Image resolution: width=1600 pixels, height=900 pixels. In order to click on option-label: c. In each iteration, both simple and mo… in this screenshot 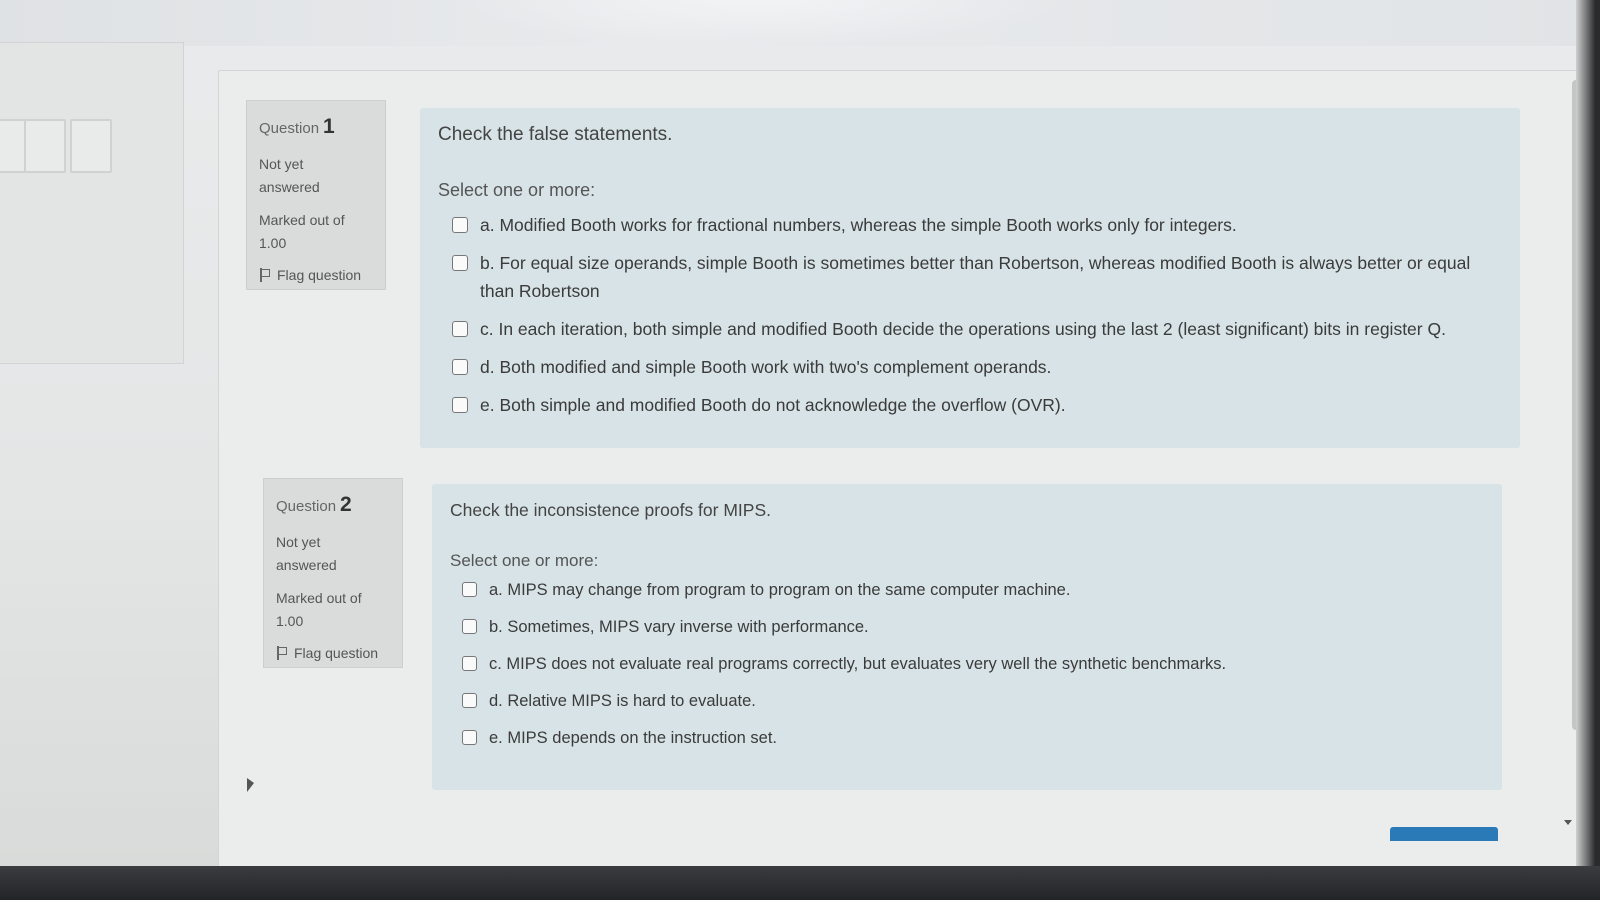, I will do `click(963, 329)`.